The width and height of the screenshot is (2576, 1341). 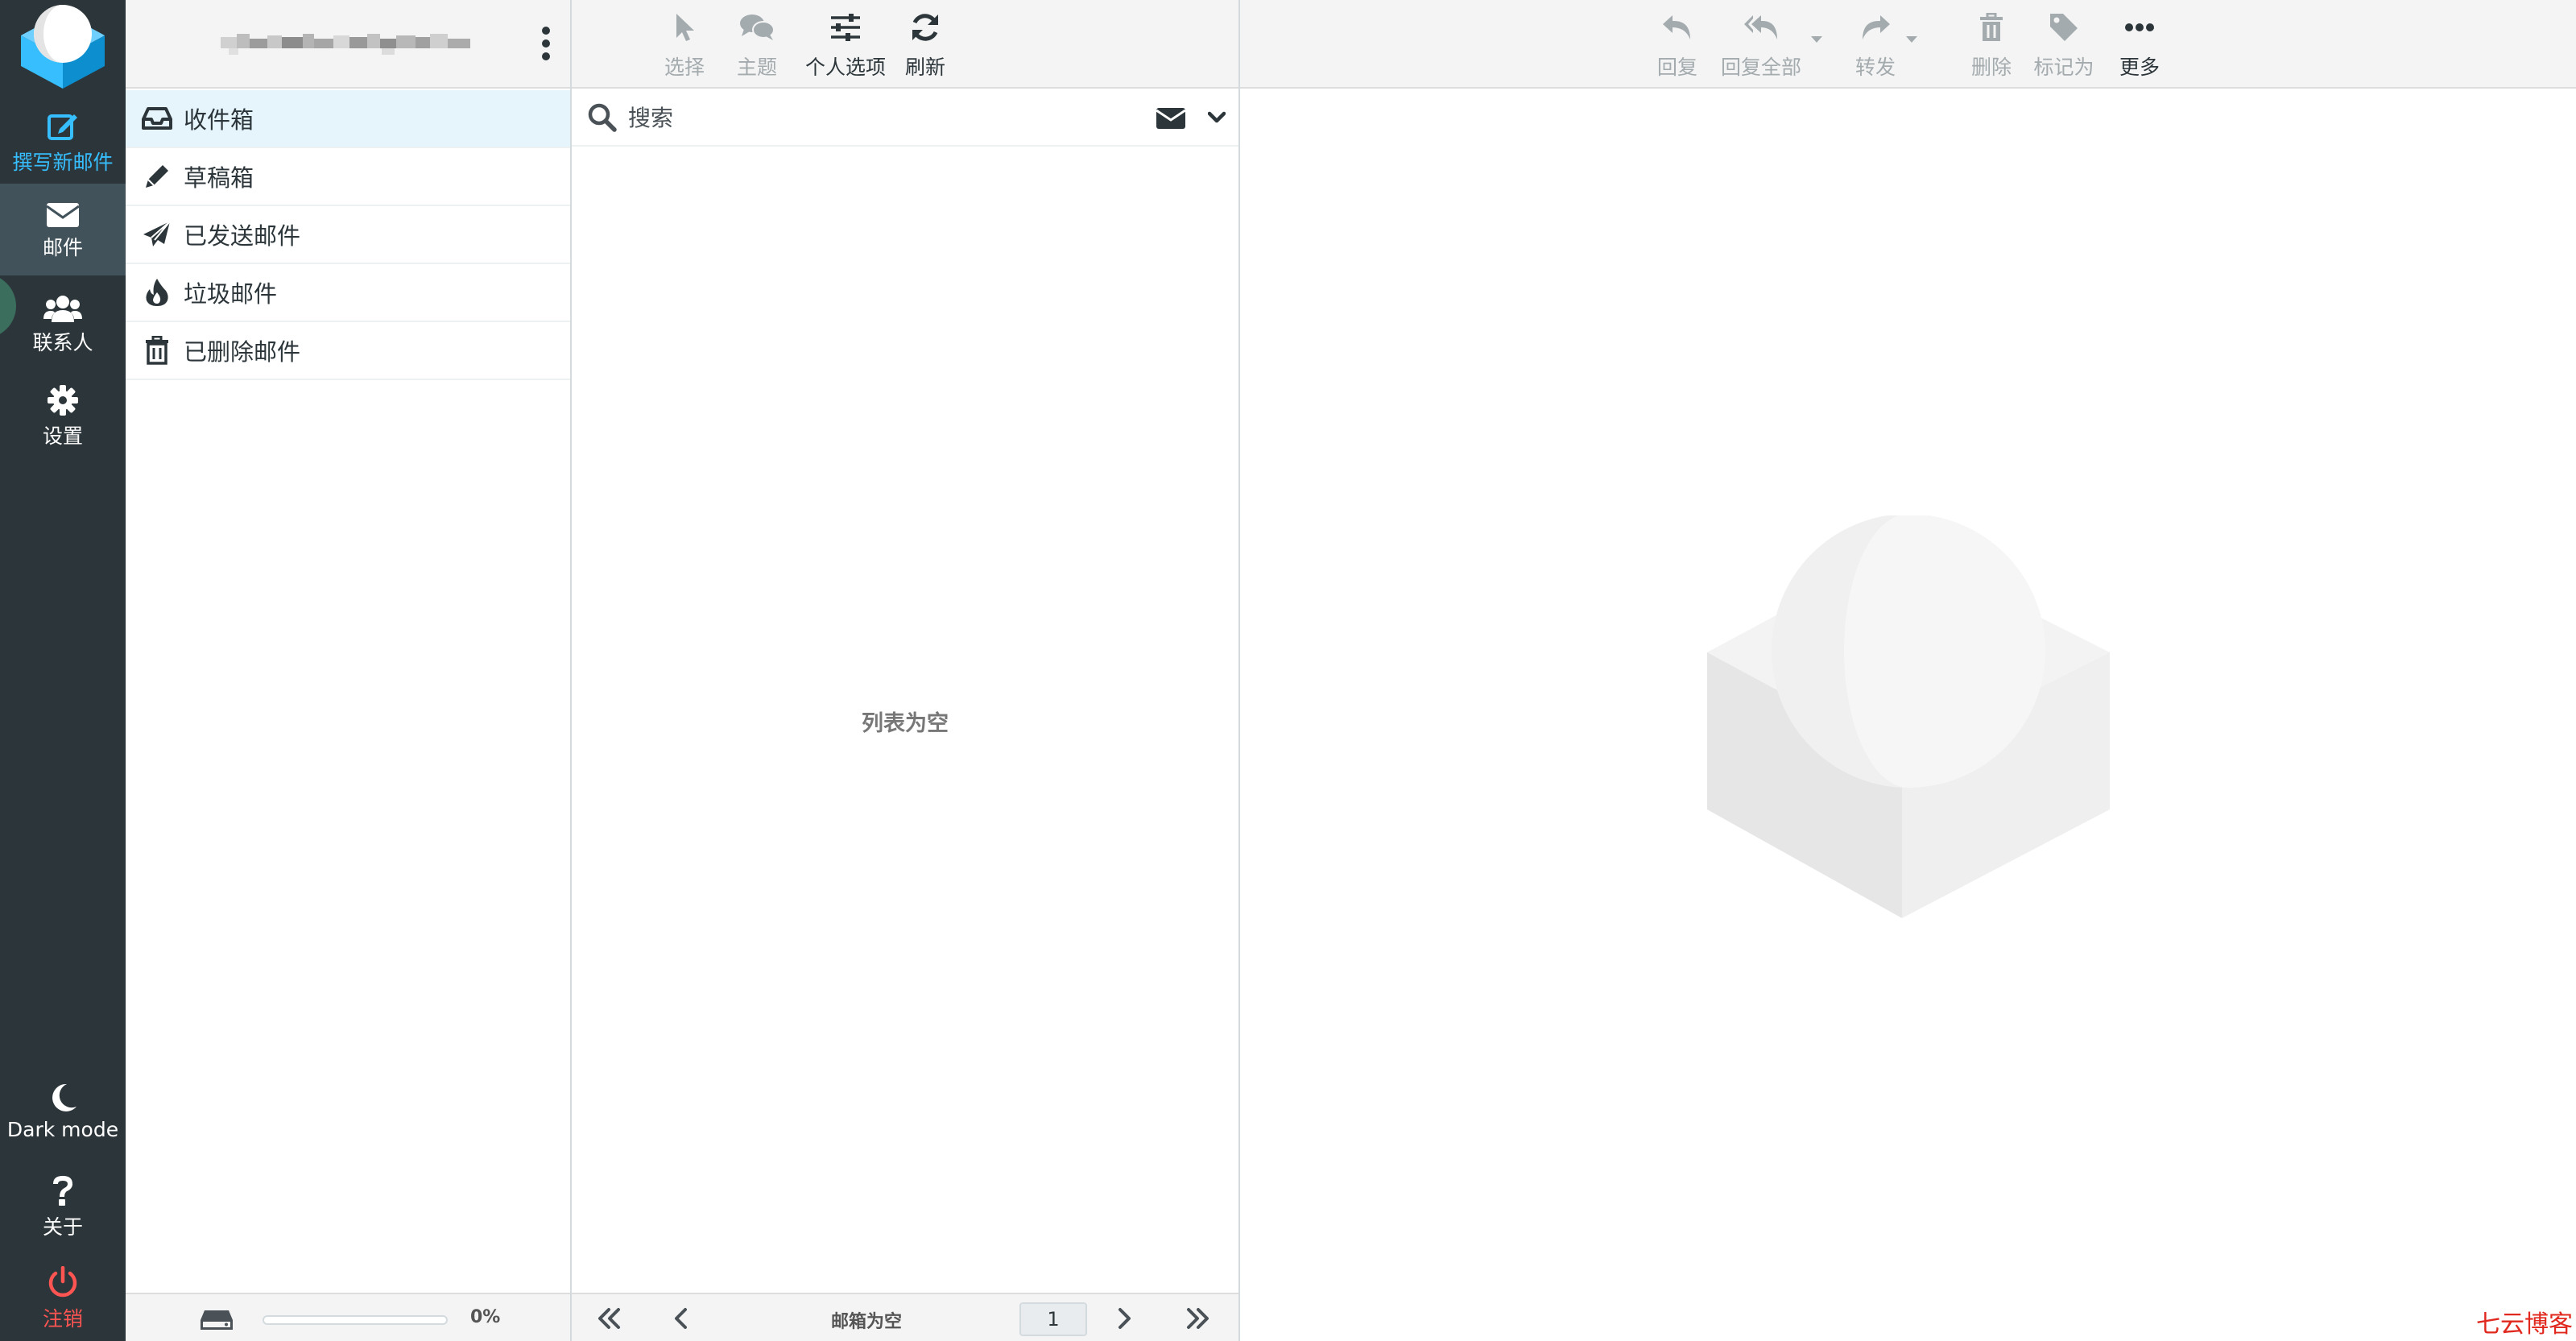 What do you see at coordinates (1217, 118) in the screenshot?
I see `chevron-down-icon` at bounding box center [1217, 118].